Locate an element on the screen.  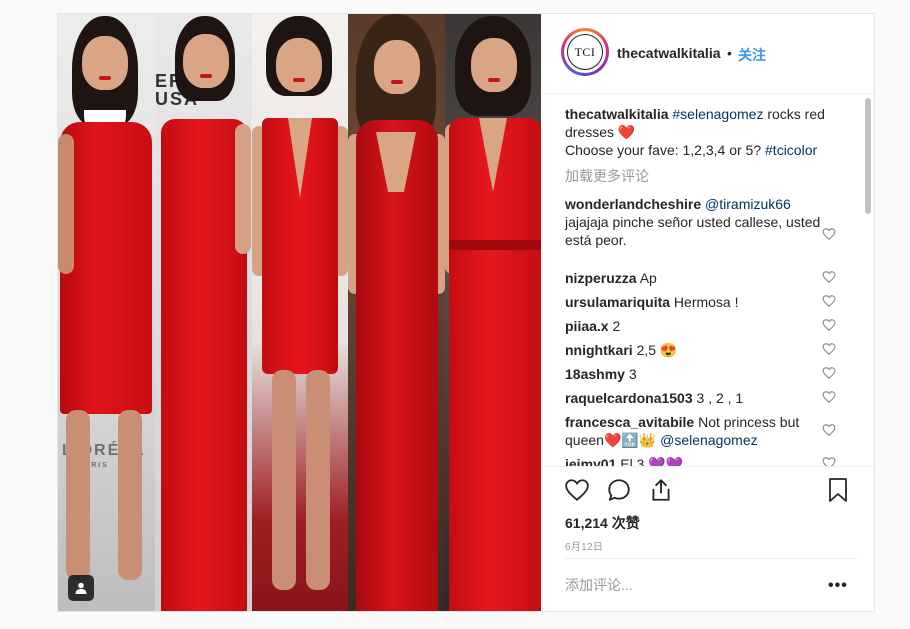
comment-username: piiaa.x is located at coordinates (587, 326).